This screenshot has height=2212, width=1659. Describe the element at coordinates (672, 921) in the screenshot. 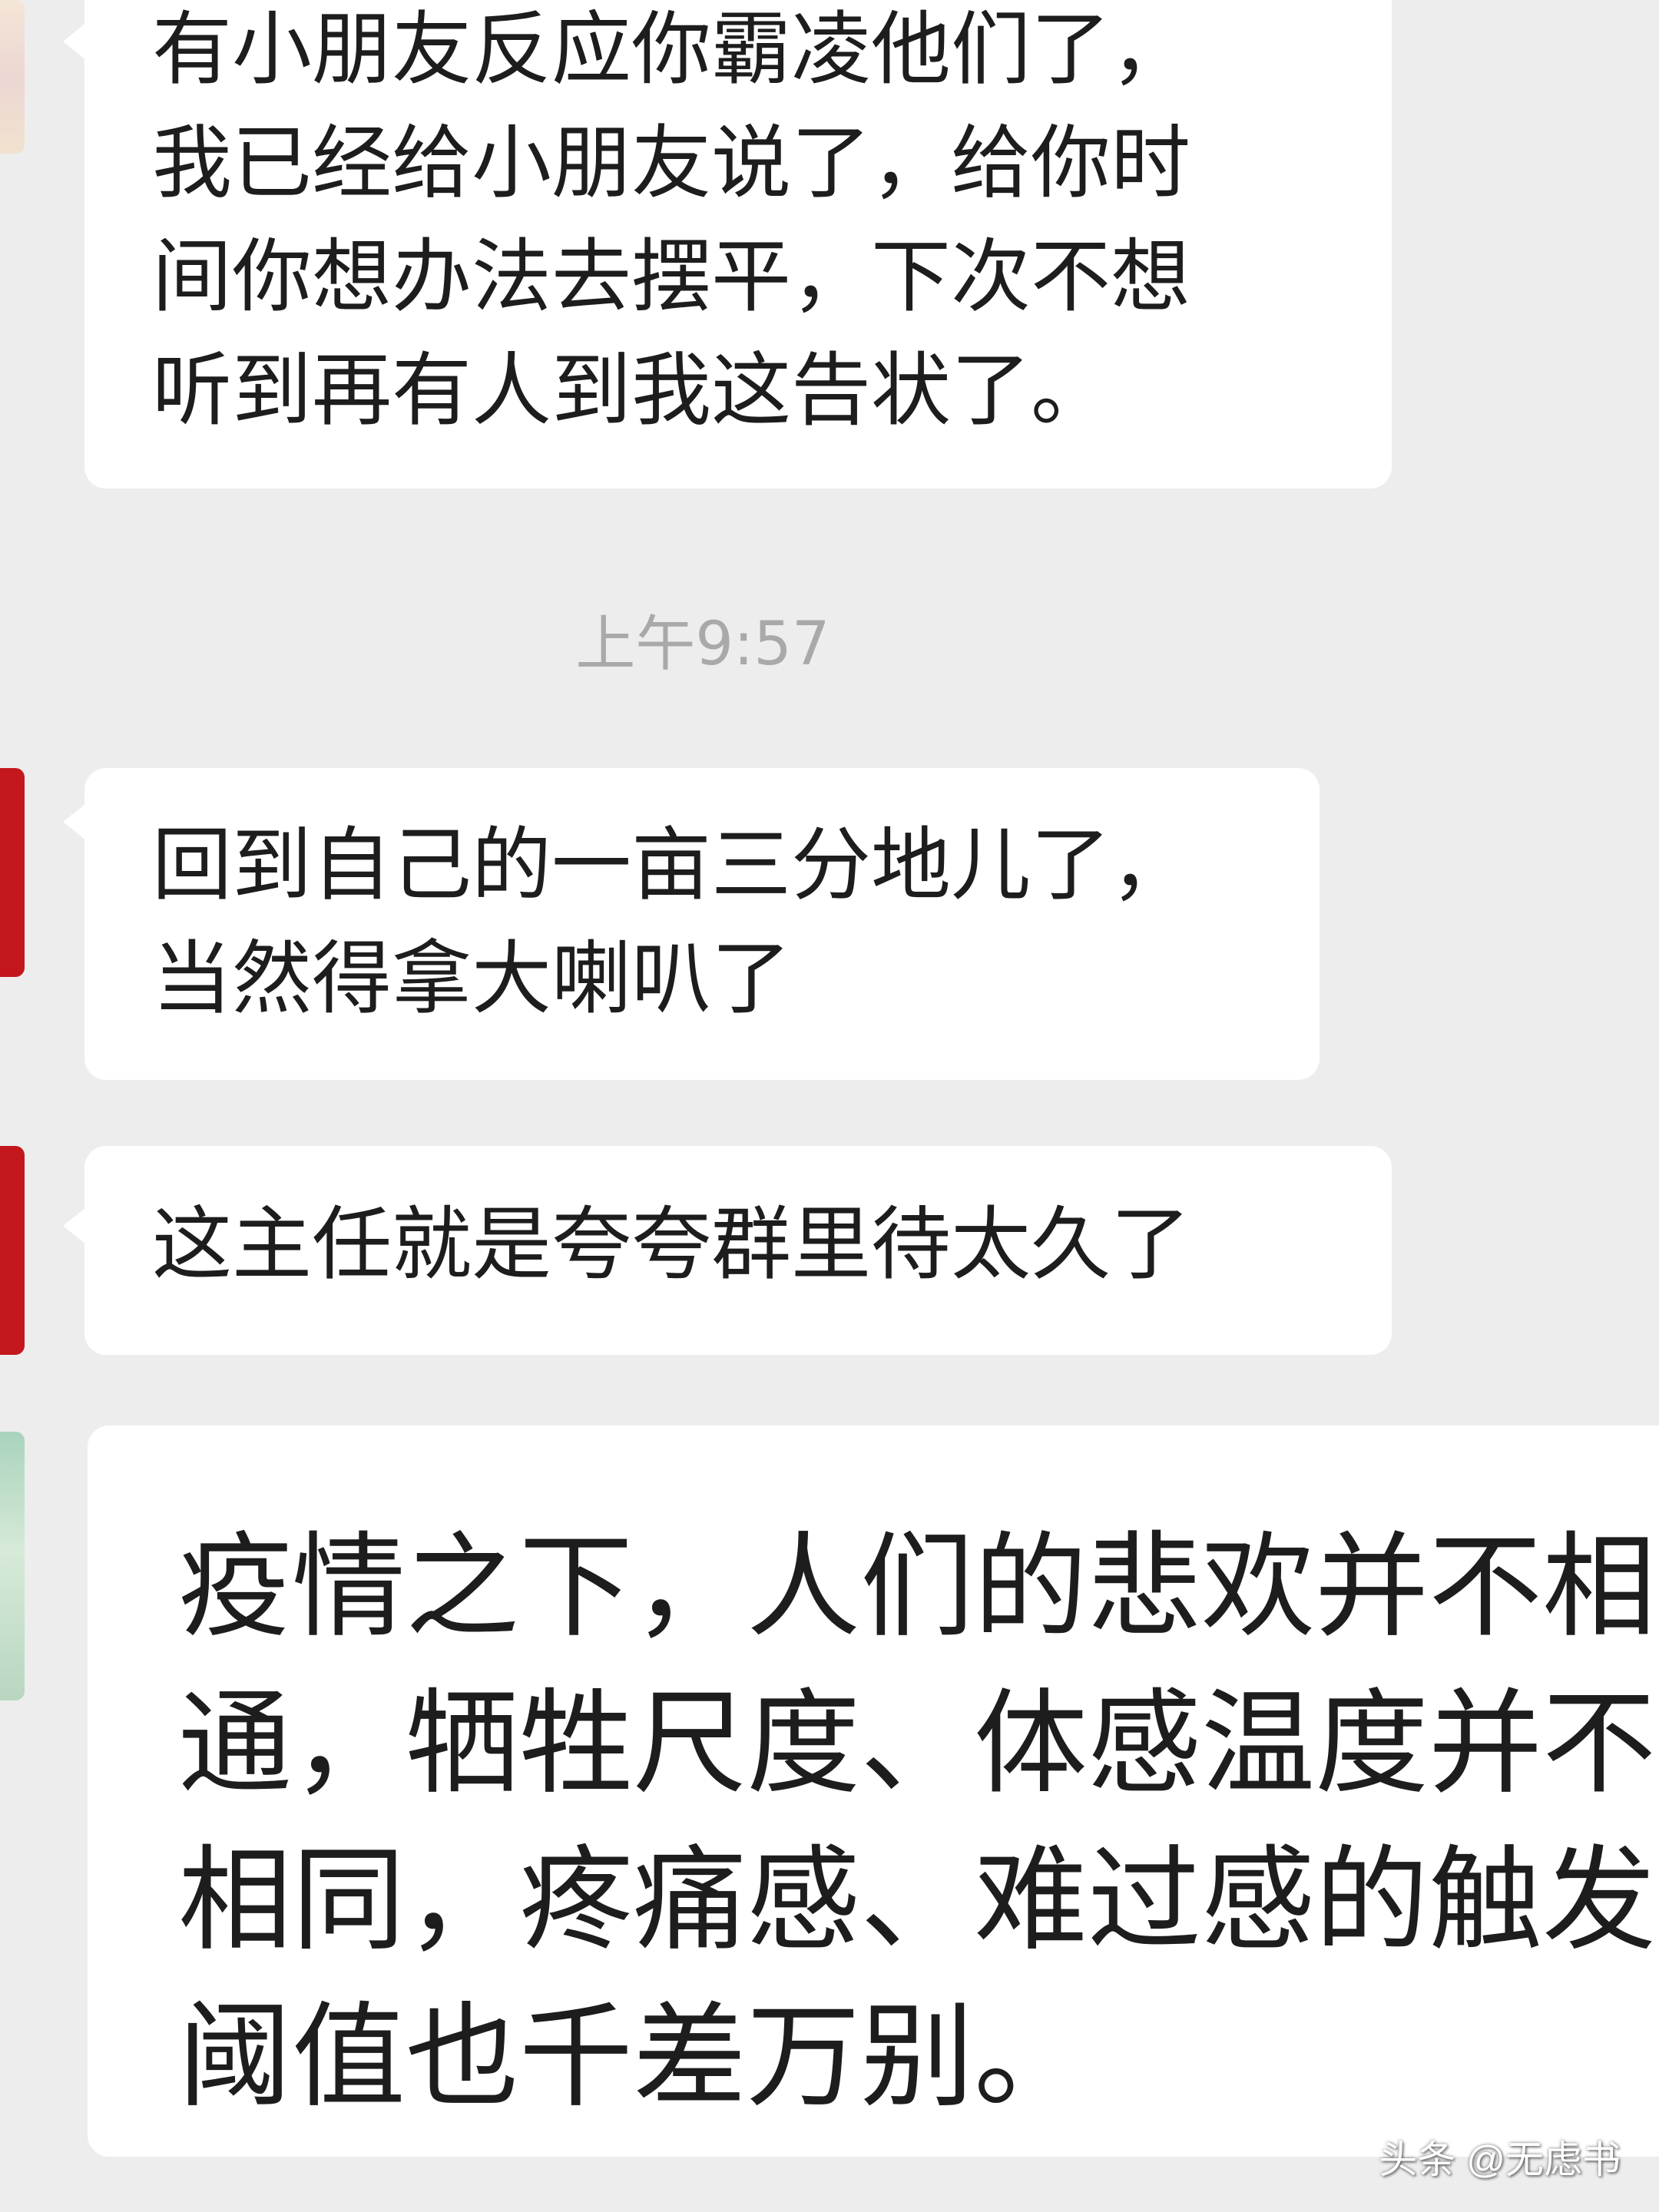

I see `message-text: 回到自己的一亩三分地儿了， 当然得拿大喇叭了` at that location.